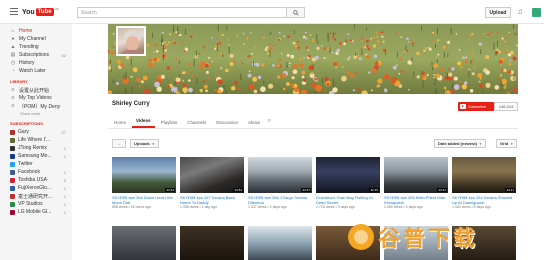 This screenshot has height=260, width=544. Describe the element at coordinates (476, 106) in the screenshot. I see `subscribe-button: Subscribe` at that location.